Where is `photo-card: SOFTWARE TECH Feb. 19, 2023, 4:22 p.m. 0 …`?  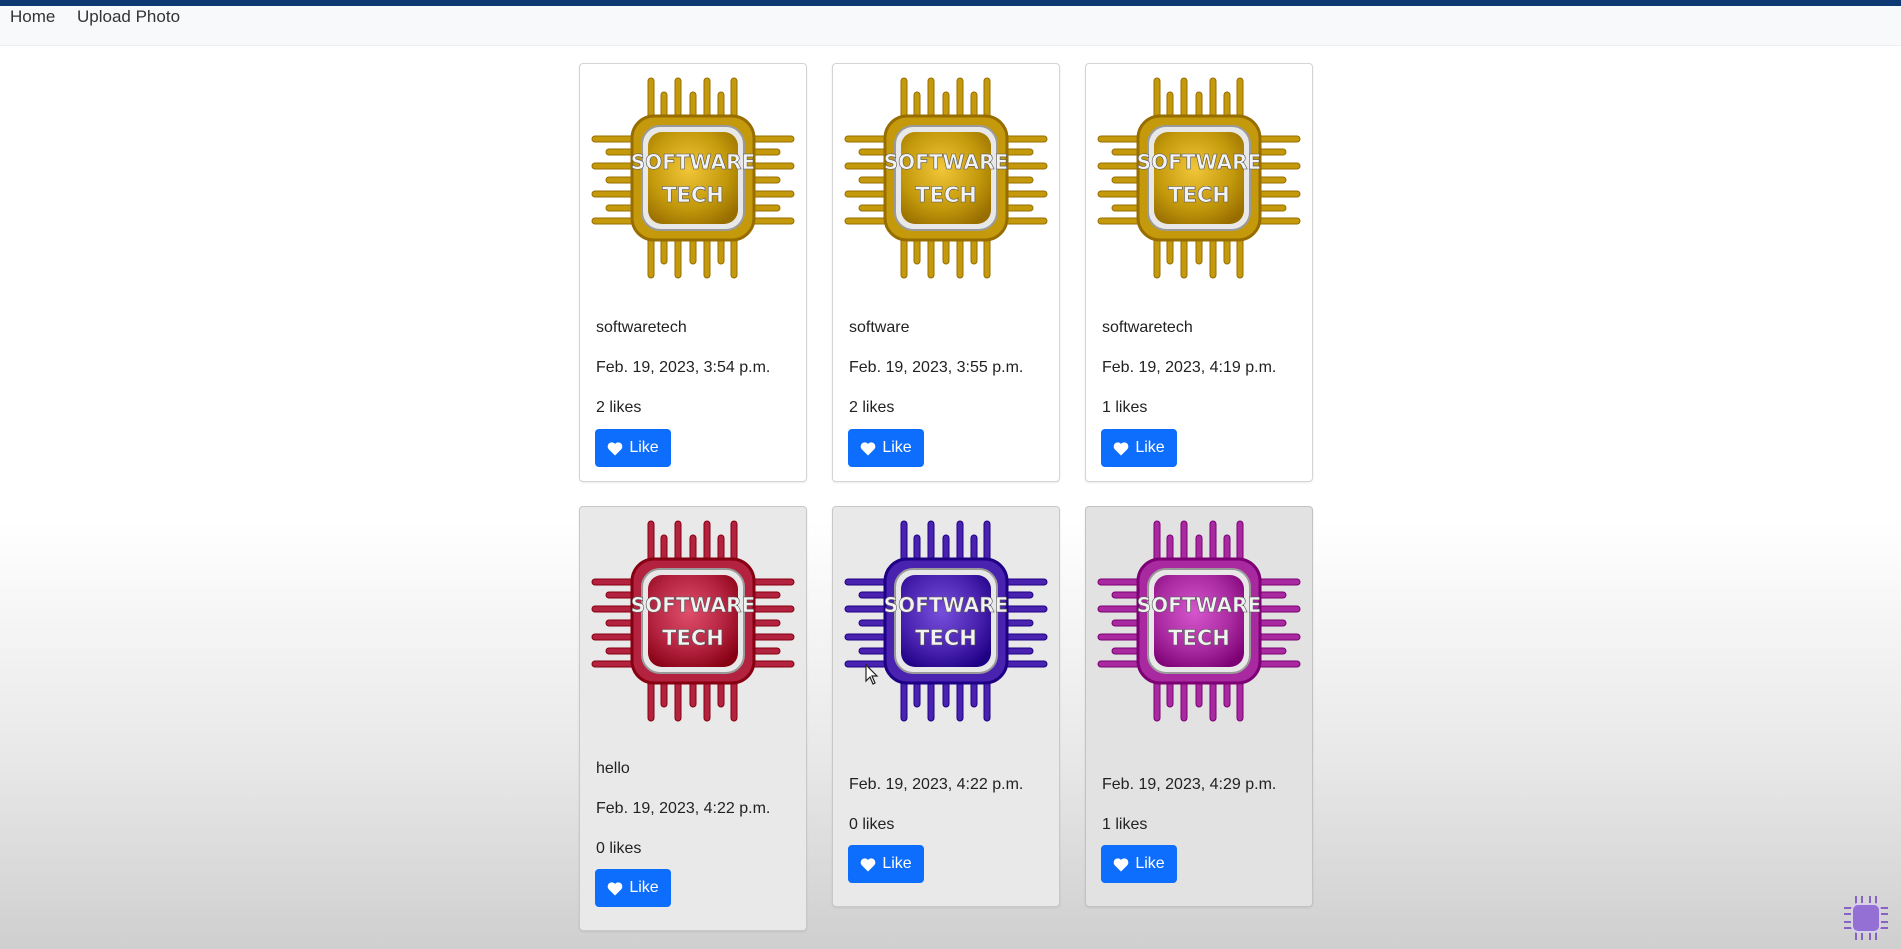 photo-card: SOFTWARE TECH Feb. 19, 2023, 4:22 p.m. 0 … is located at coordinates (946, 706).